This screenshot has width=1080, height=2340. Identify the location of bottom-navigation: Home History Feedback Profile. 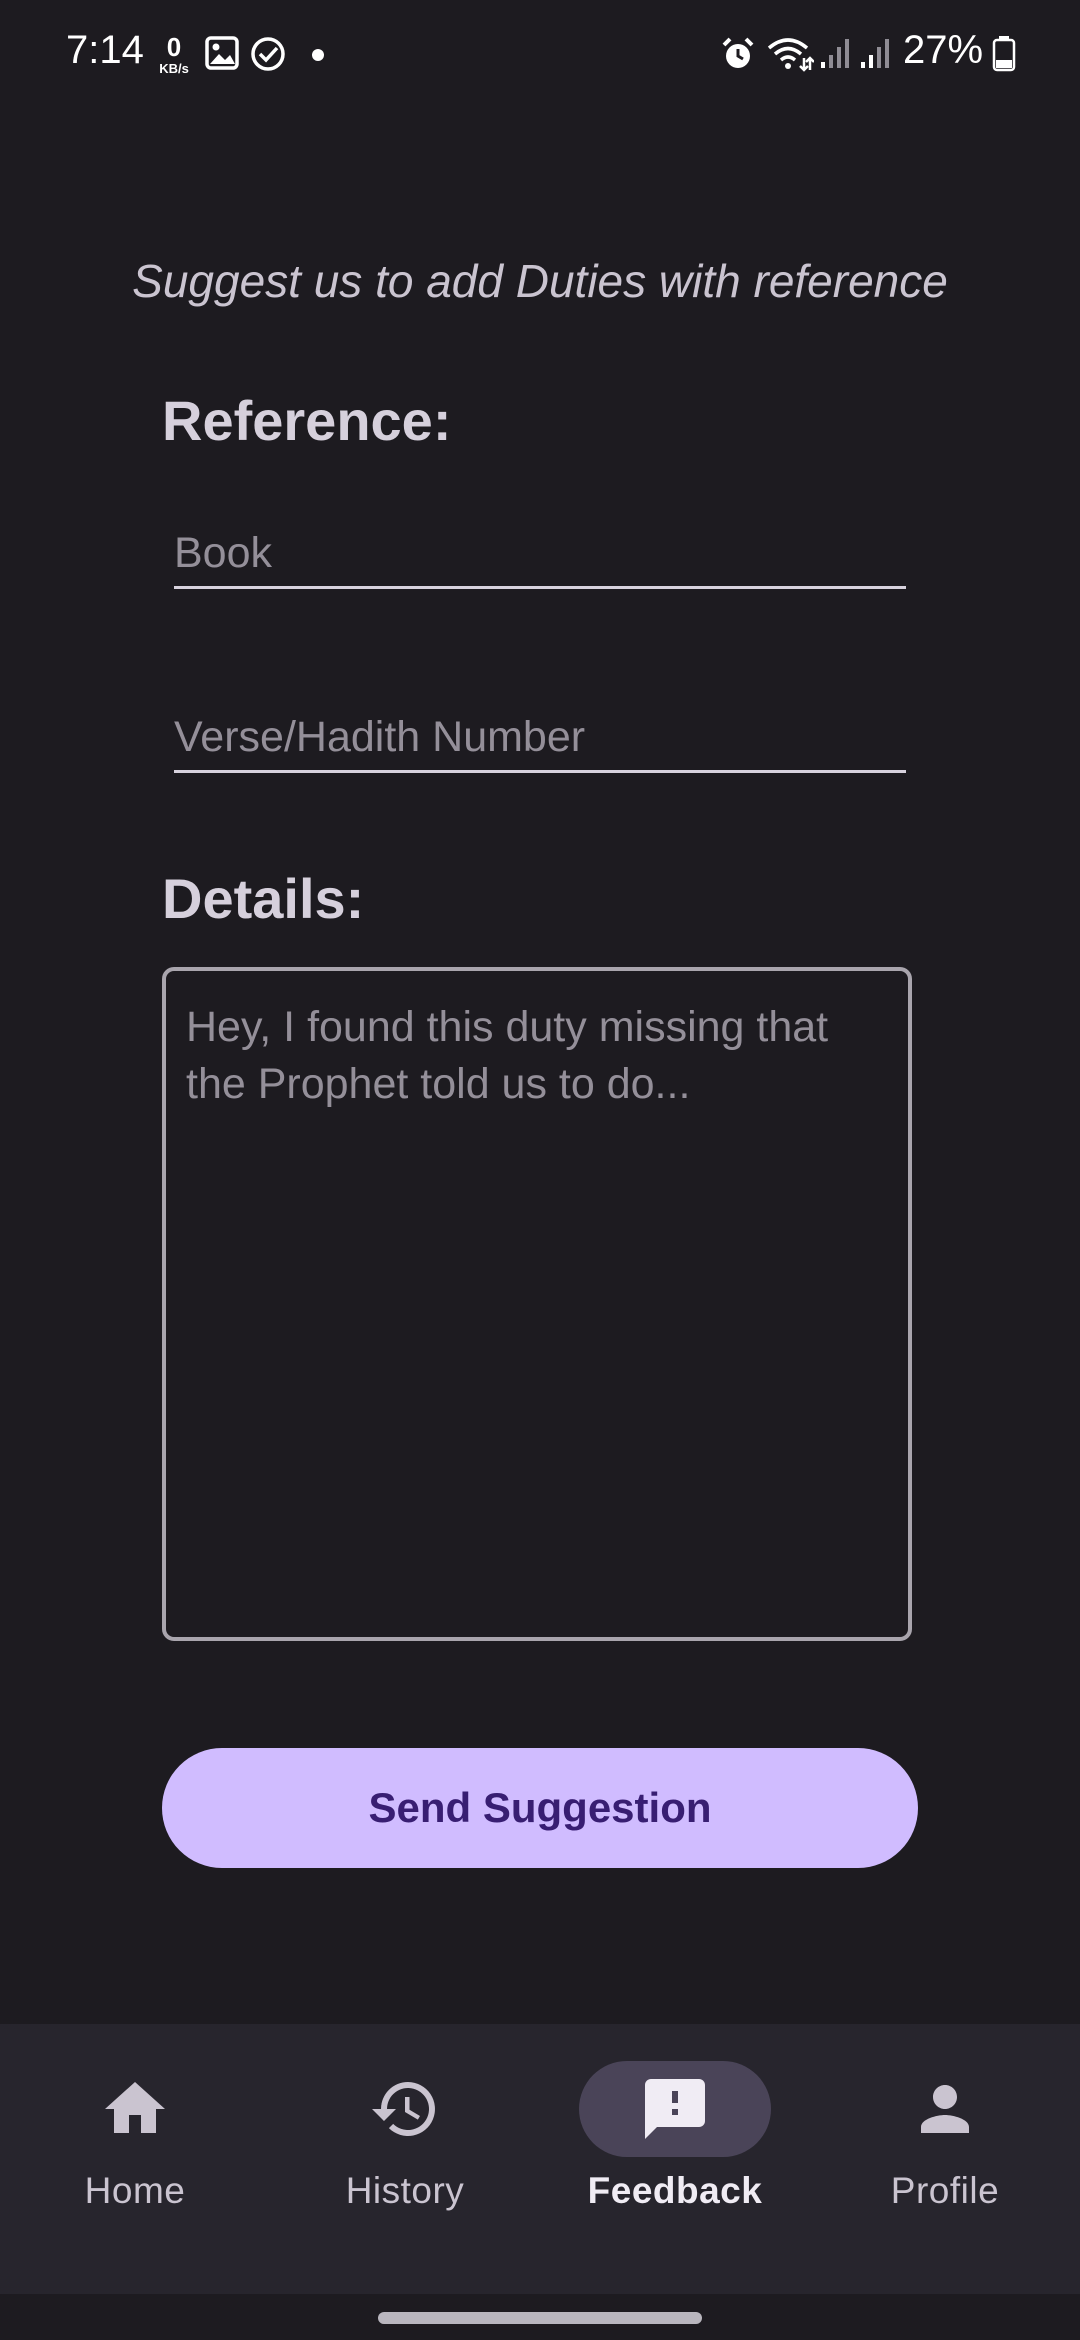
(540, 2159).